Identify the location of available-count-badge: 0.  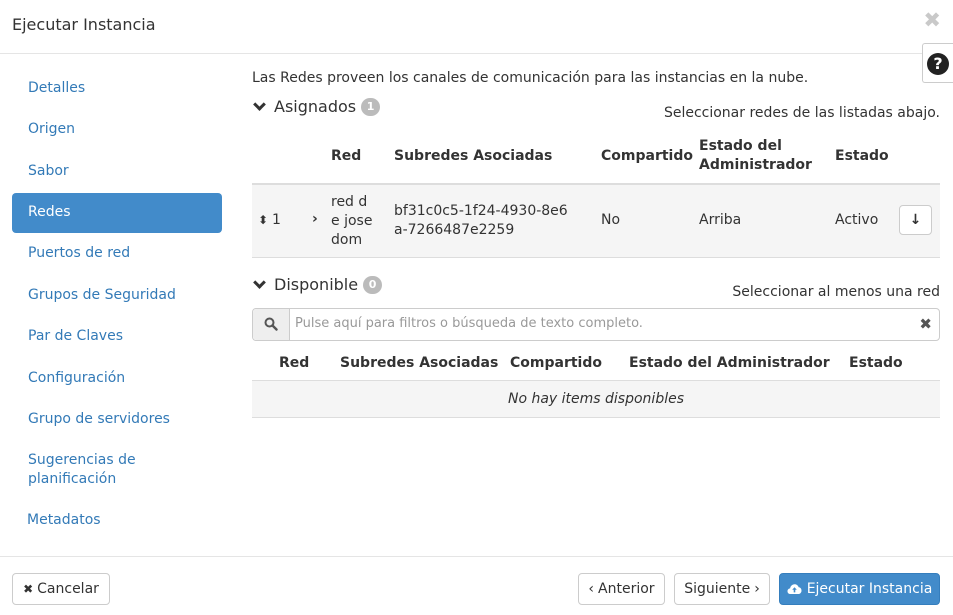
(373, 284).